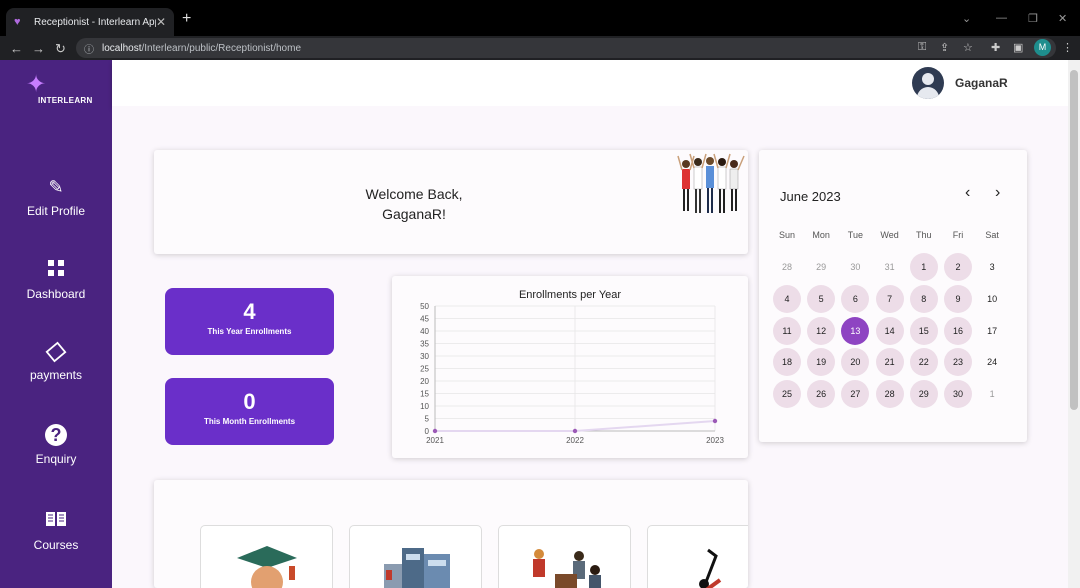 Image resolution: width=1080 pixels, height=588 pixels. I want to click on sidebar-item-enquiry: ? Enquiry, so click(56, 445).